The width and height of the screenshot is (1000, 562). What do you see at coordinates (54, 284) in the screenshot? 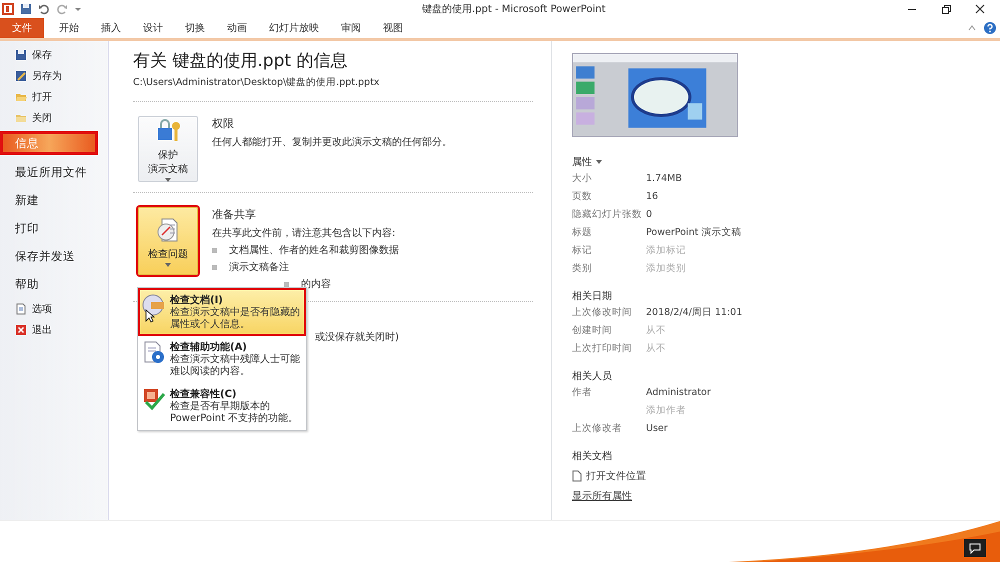
I see `backstage-menu-item: 帮助` at bounding box center [54, 284].